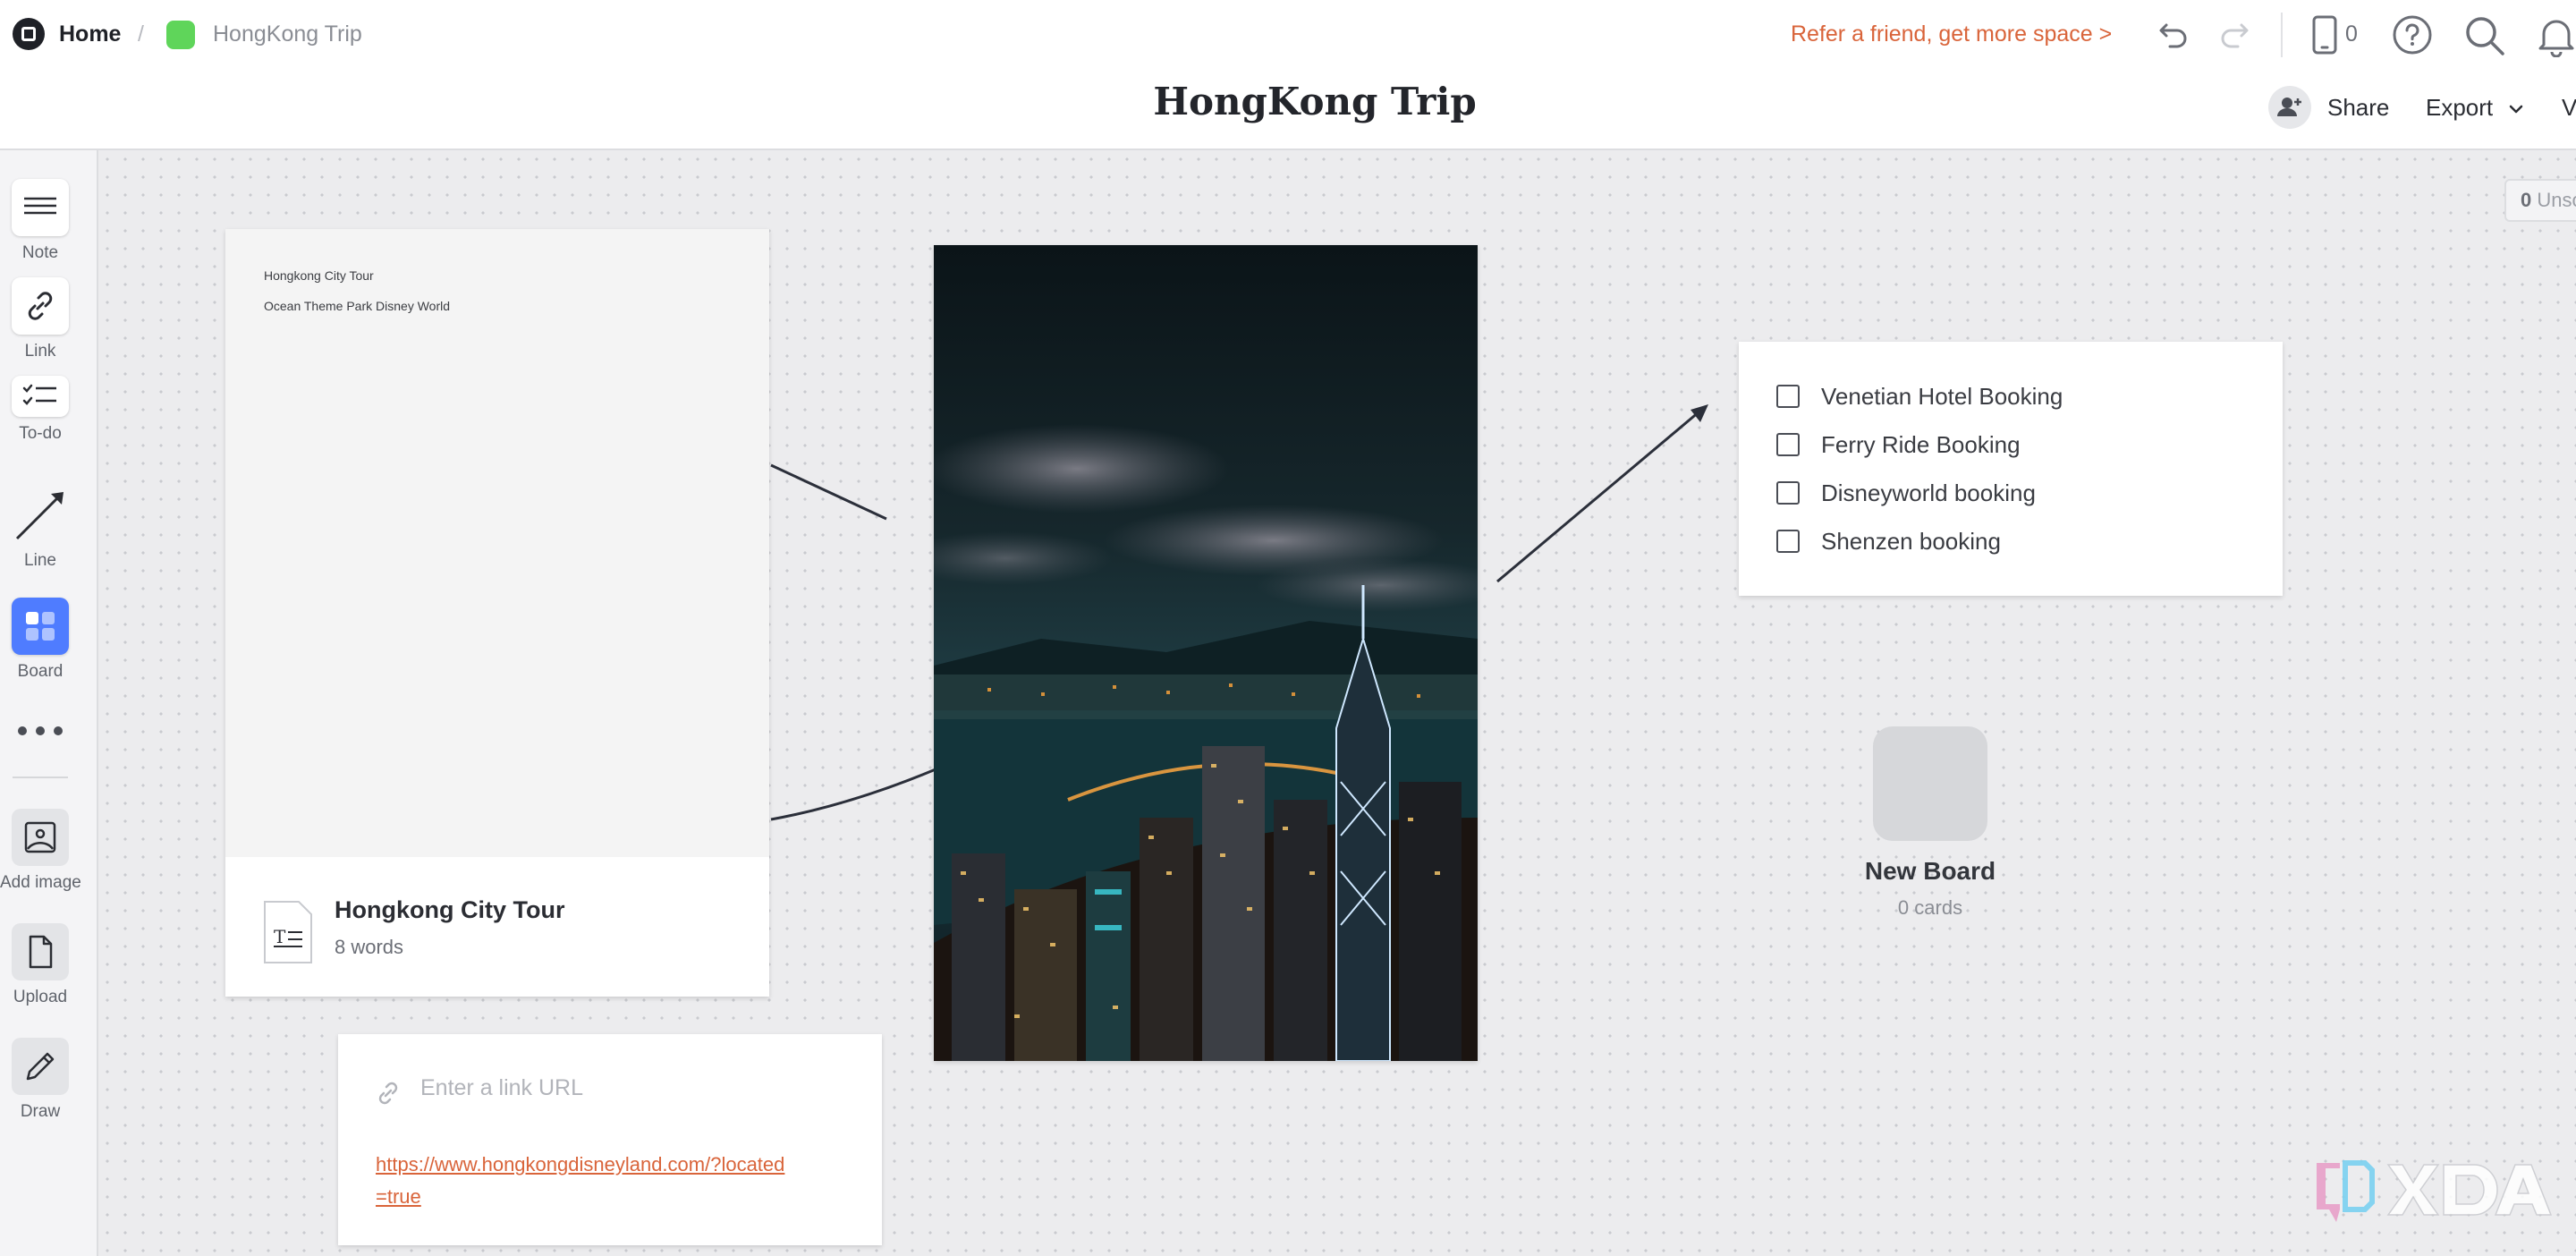  What do you see at coordinates (40, 433) in the screenshot?
I see `tool-todo-label: To-do` at bounding box center [40, 433].